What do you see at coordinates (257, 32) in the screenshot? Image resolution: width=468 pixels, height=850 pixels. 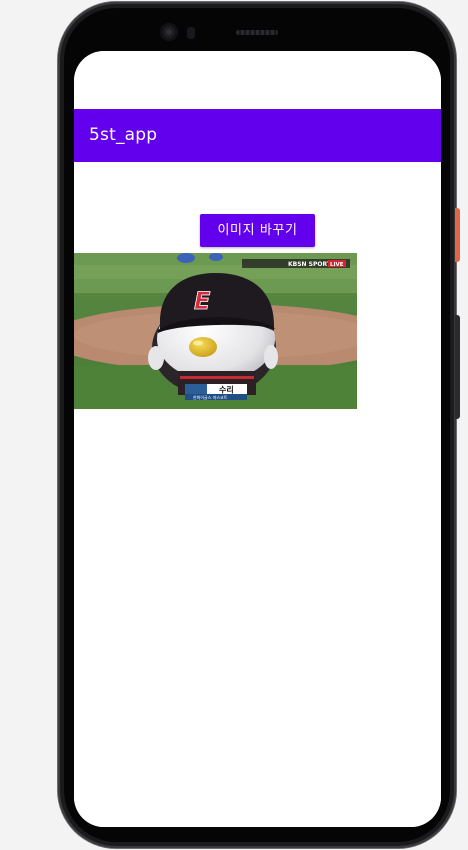 I see `earpiece-speaker` at bounding box center [257, 32].